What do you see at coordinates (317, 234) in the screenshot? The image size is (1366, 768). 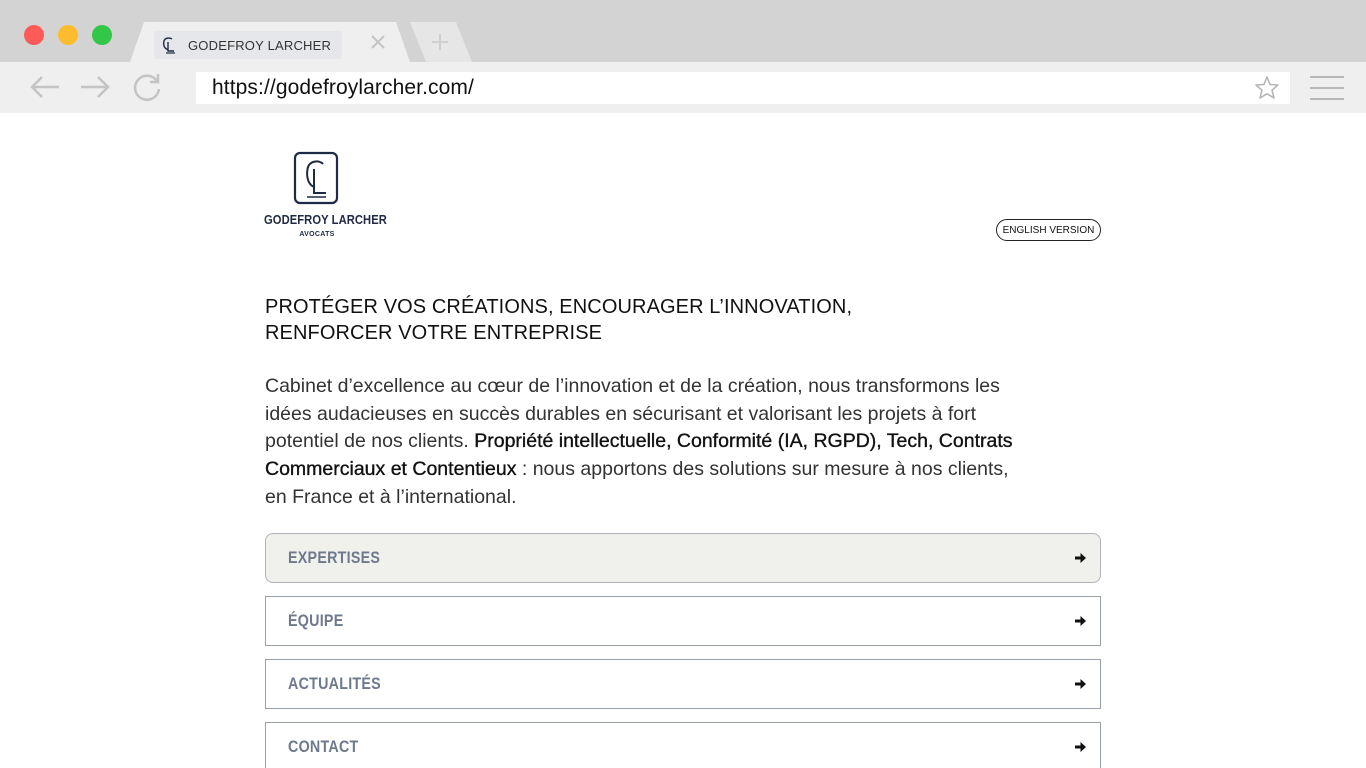 I see `logo-subtitle: AVOCATS` at bounding box center [317, 234].